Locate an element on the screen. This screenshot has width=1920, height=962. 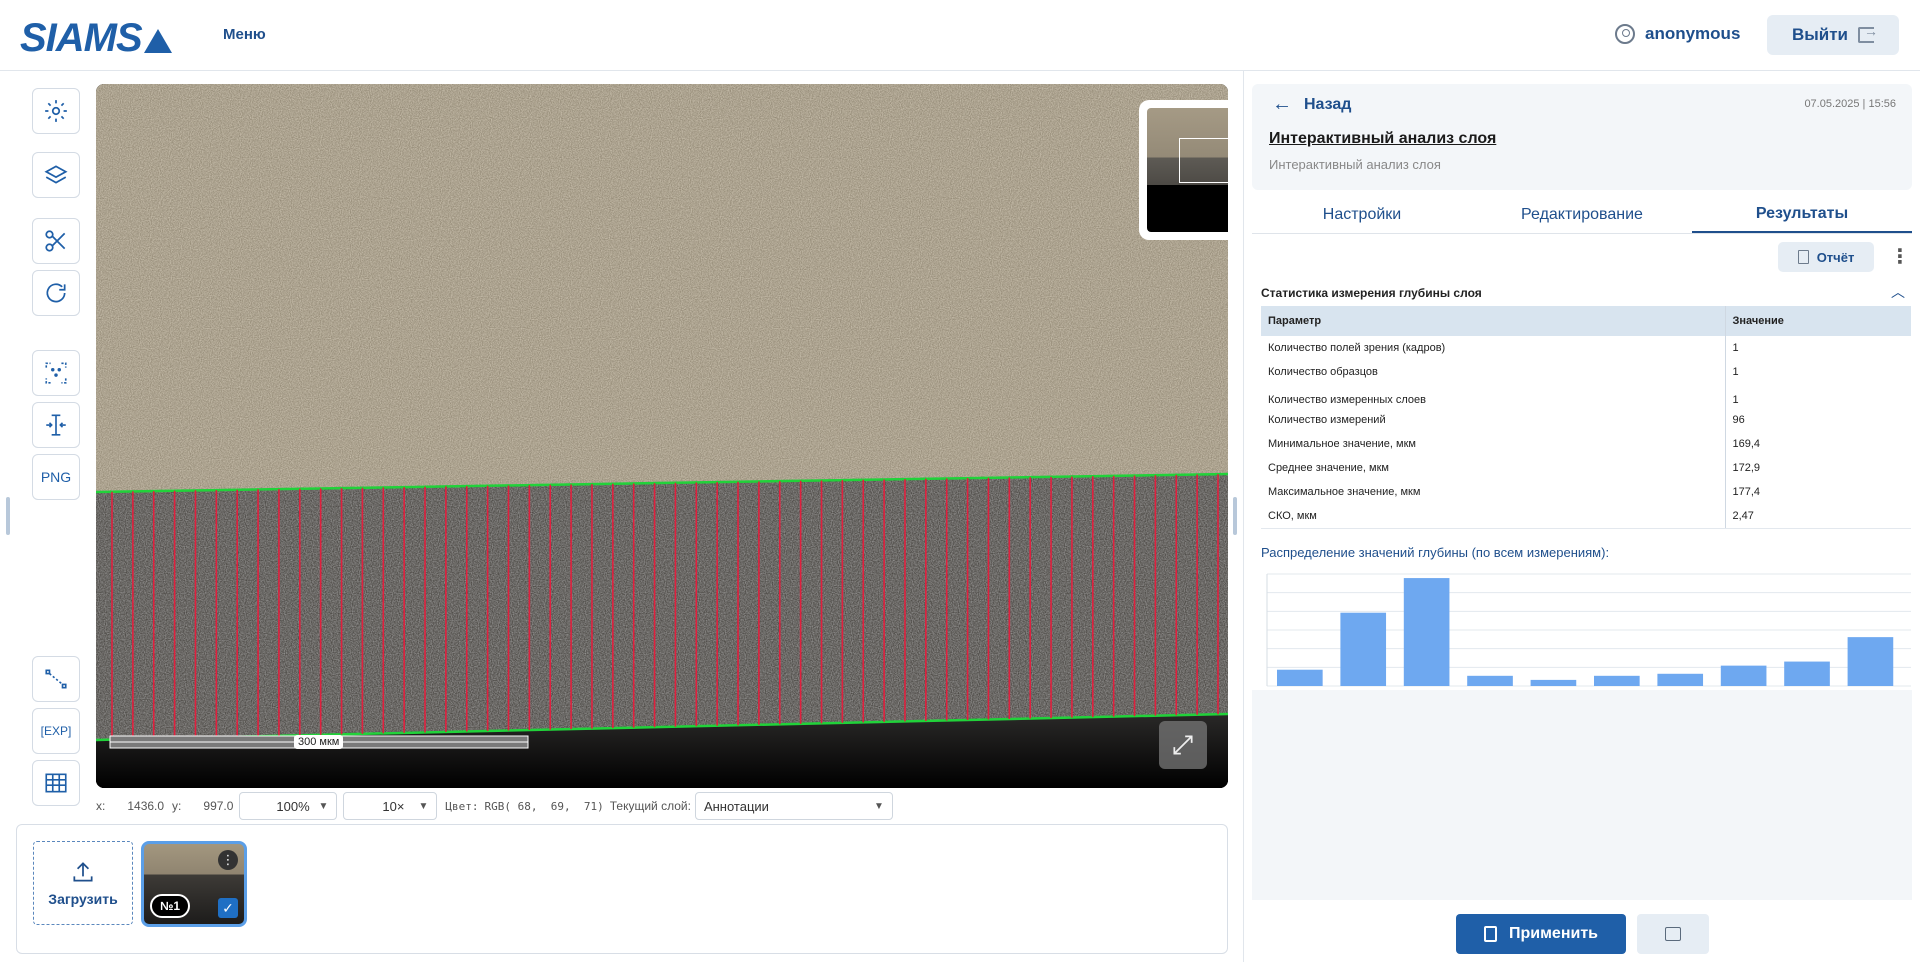
measure-icon is located at coordinates (56, 425).